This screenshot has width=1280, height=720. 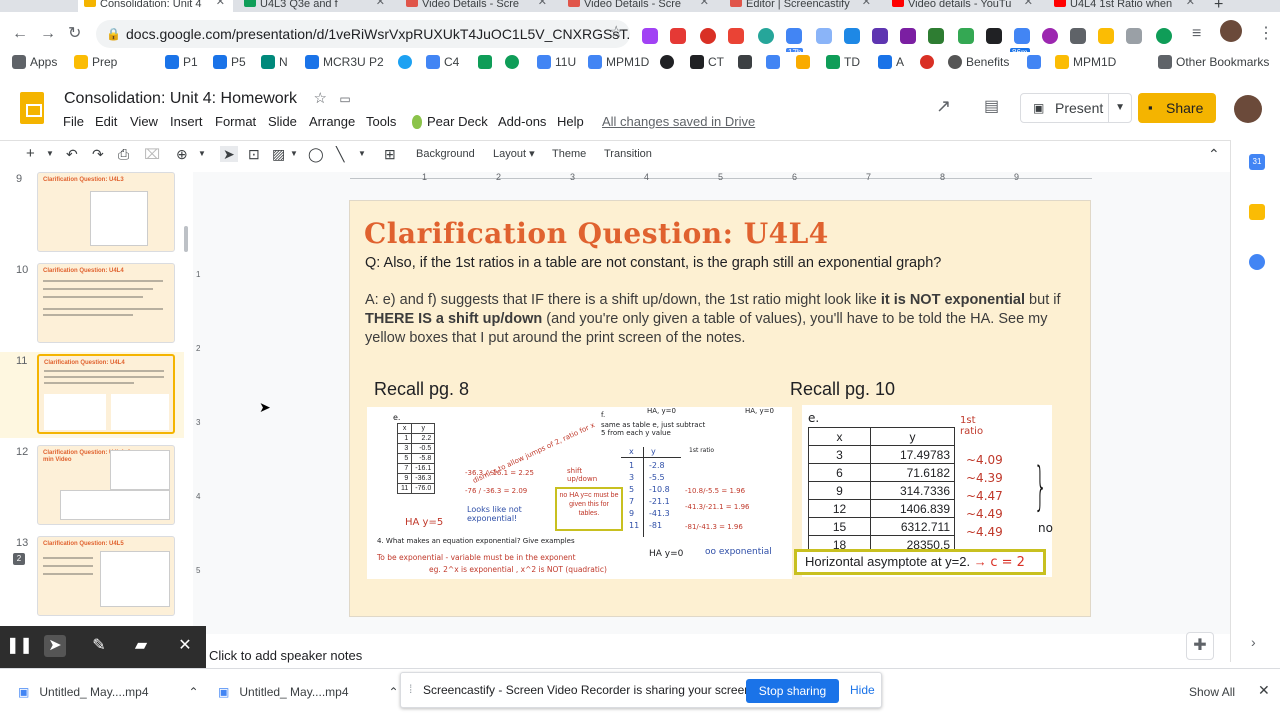 What do you see at coordinates (1214, 154) in the screenshot?
I see `collapse-icon: ⌃` at bounding box center [1214, 154].